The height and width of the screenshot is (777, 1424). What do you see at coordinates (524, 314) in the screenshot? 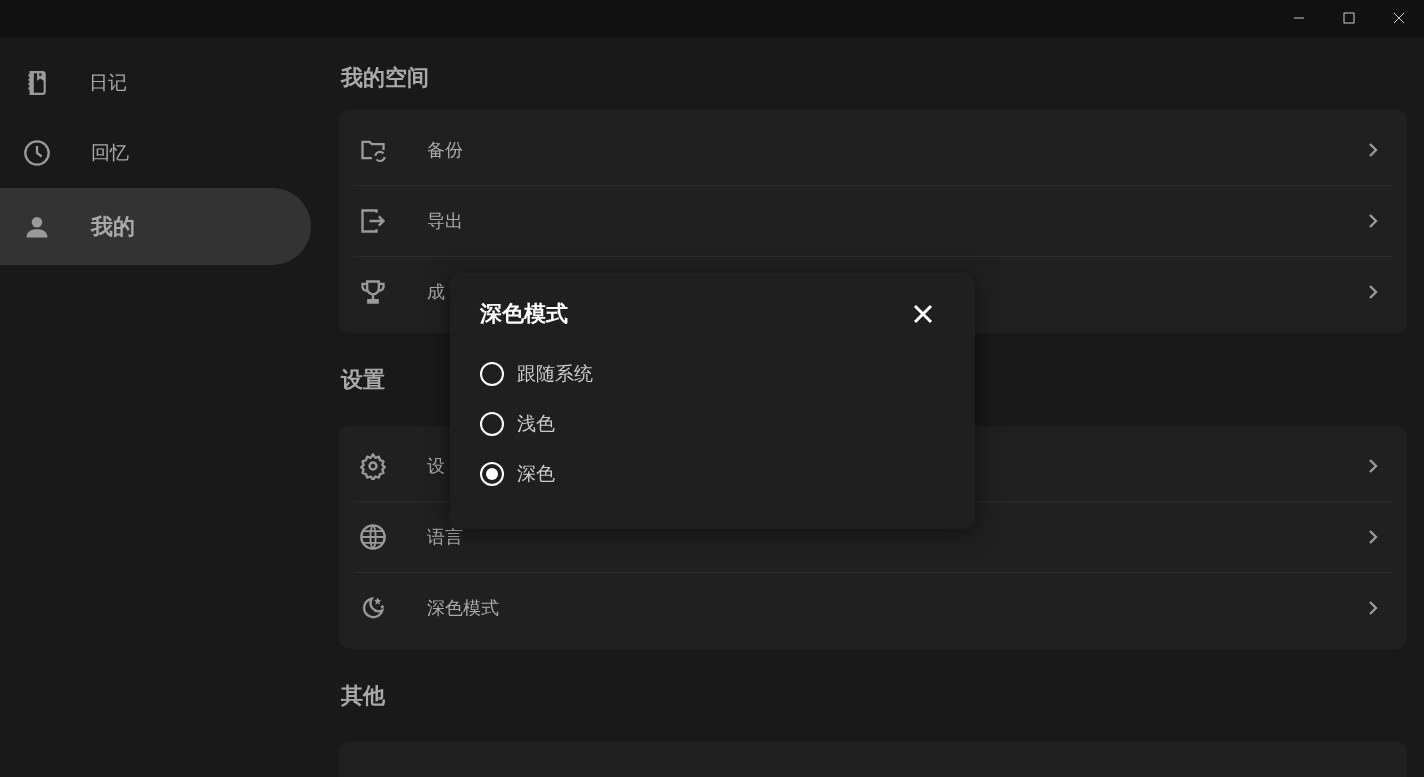
I see `dialog-title: 深色模式` at bounding box center [524, 314].